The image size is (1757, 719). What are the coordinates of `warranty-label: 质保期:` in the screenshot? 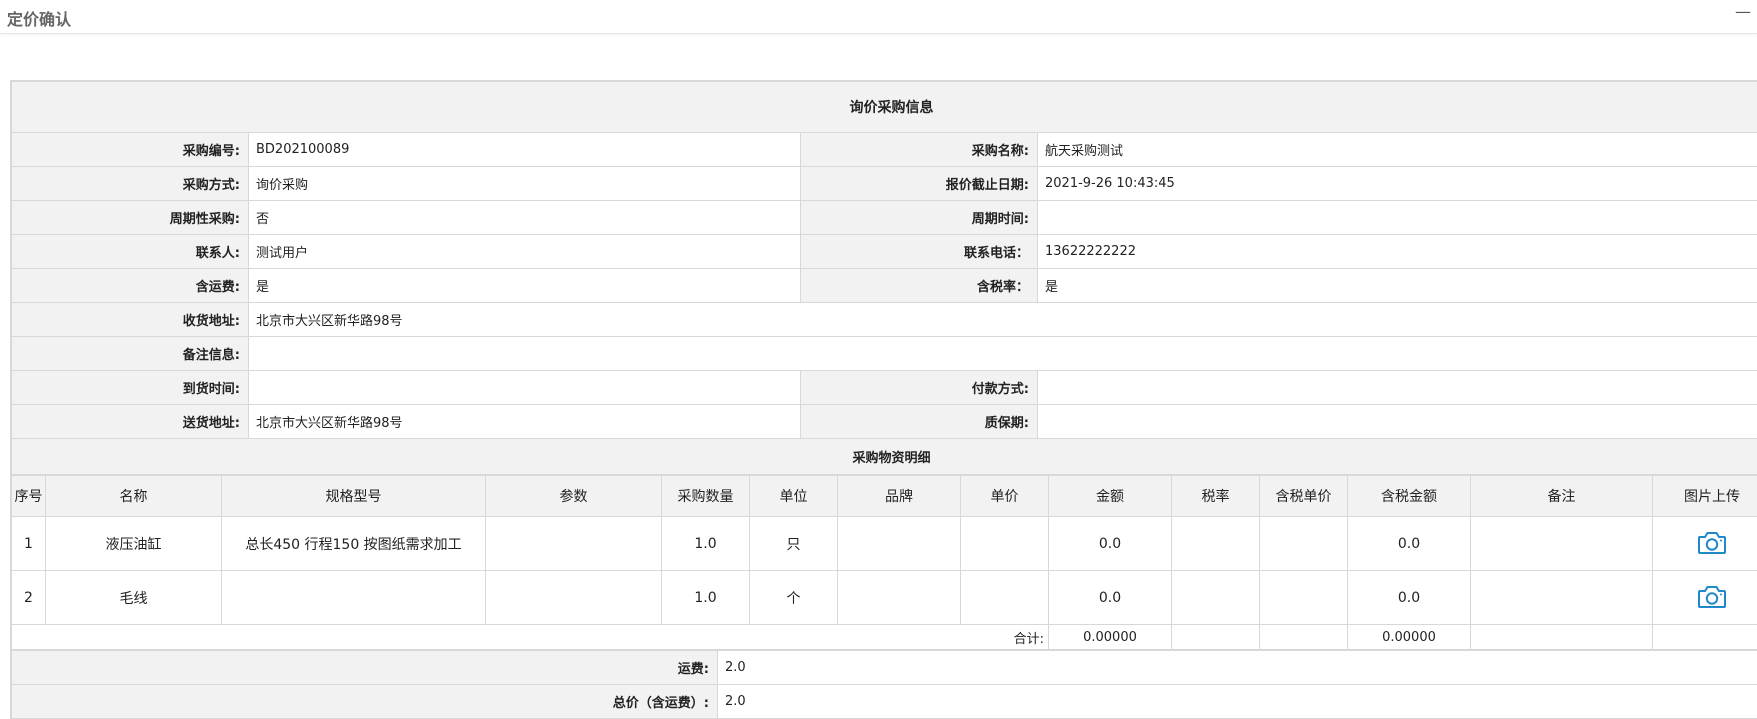 It's located at (919, 422).